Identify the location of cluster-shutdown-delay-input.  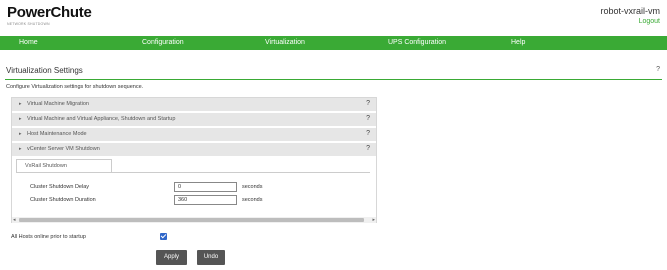
(205, 187).